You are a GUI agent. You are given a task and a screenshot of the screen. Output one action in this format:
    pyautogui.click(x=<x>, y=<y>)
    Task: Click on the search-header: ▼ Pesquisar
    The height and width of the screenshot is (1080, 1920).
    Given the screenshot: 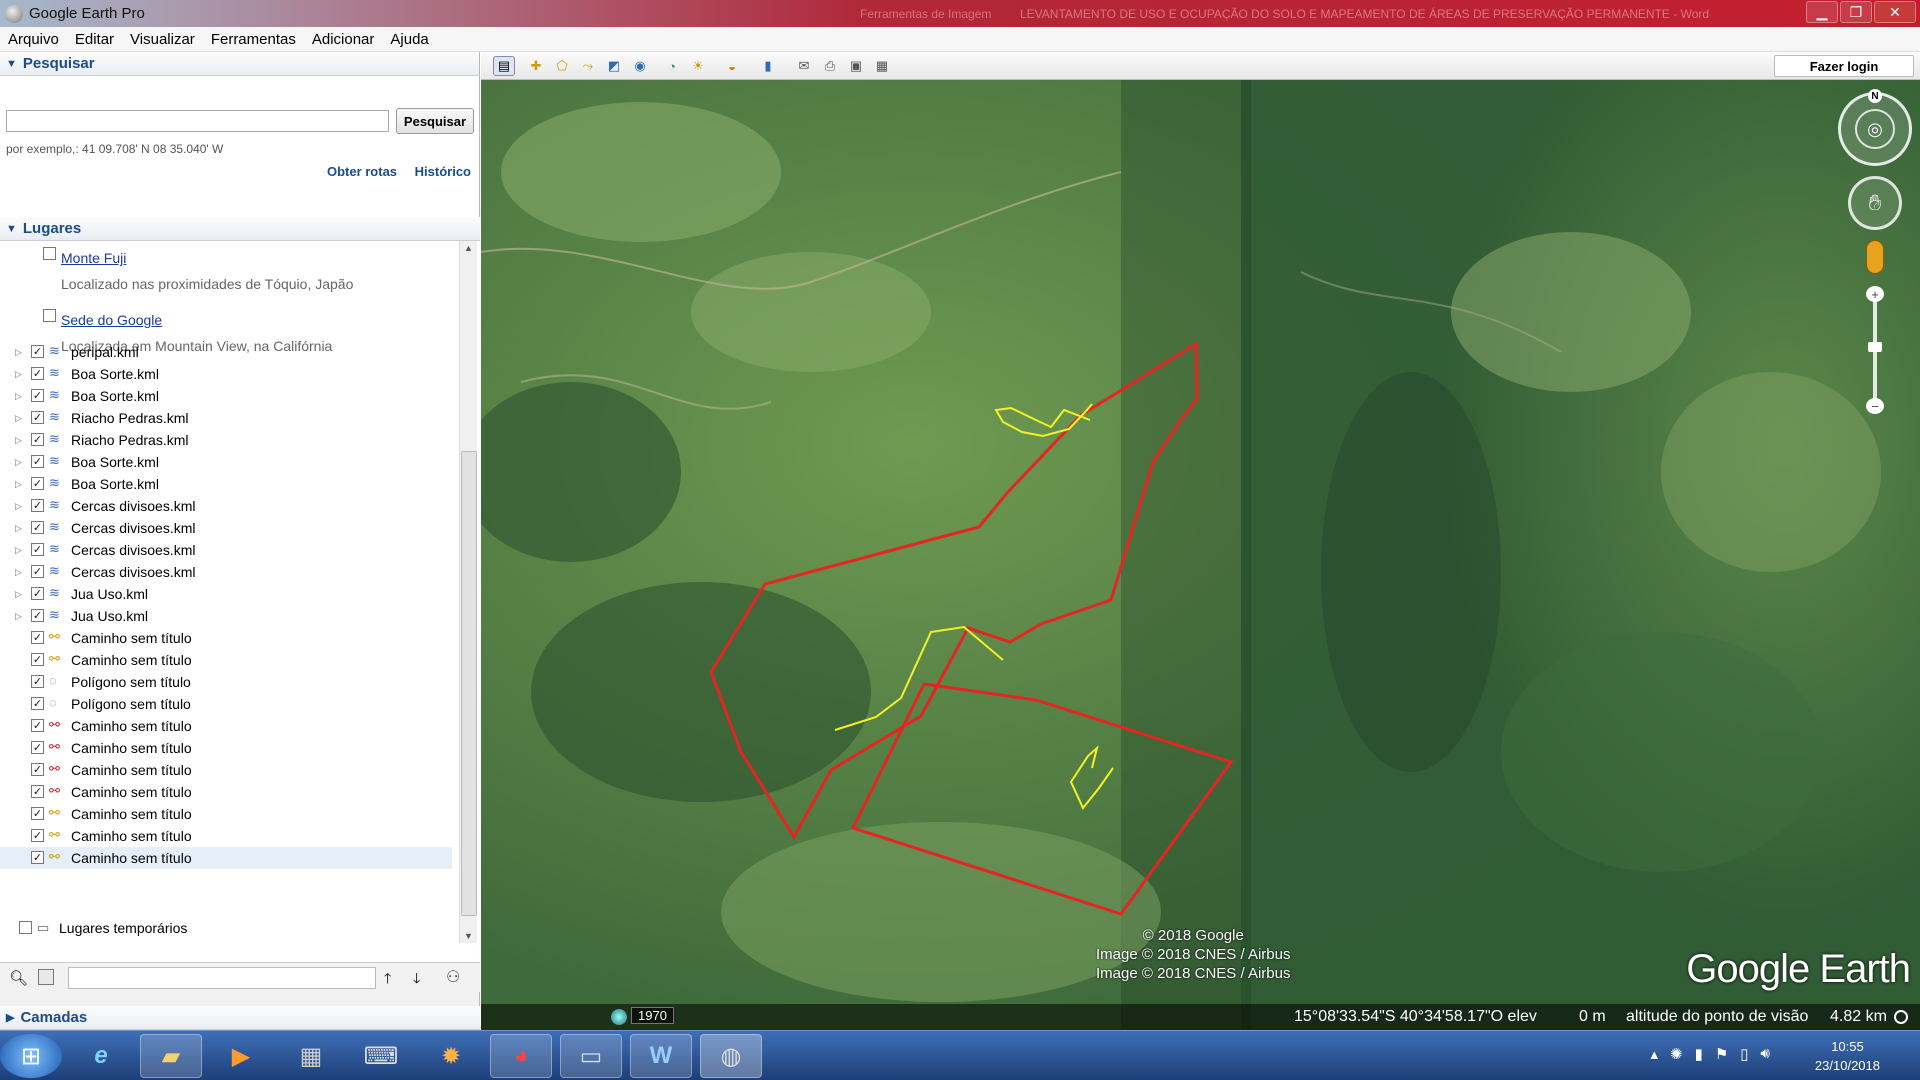 What is the action you would take?
    pyautogui.click(x=239, y=64)
    